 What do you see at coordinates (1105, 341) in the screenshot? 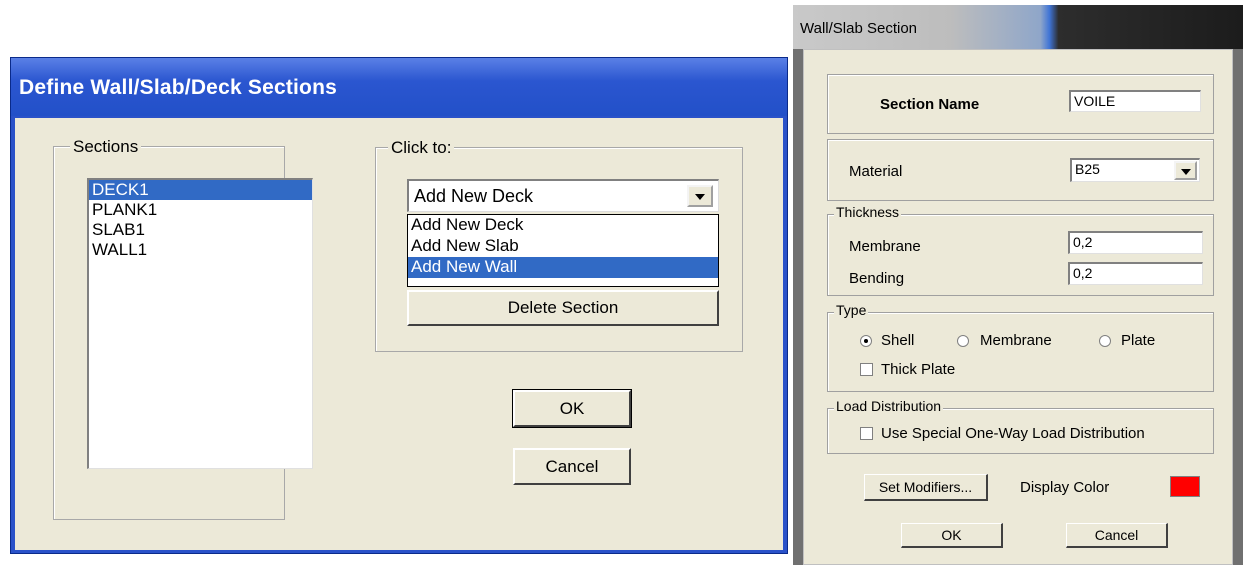
I see `radio-plate` at bounding box center [1105, 341].